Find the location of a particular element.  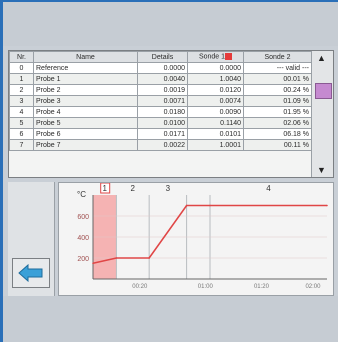

row-name: Reference is located at coordinates (85, 68).